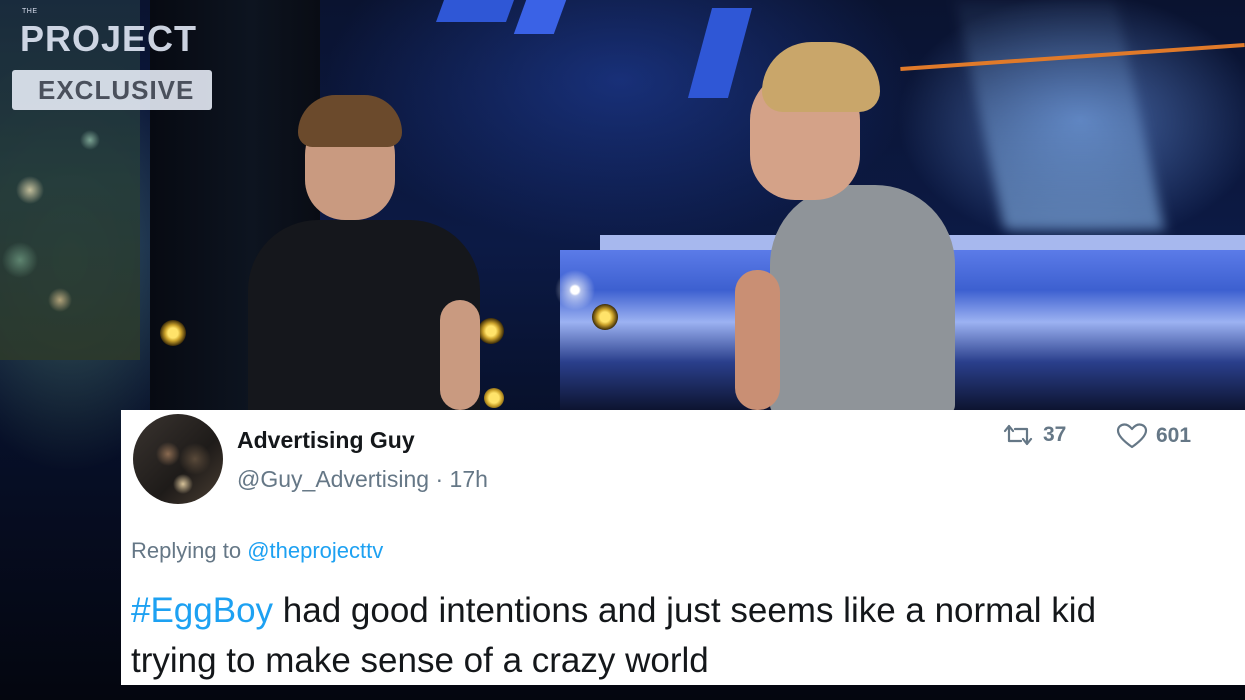  I want to click on exclusive-badge-label: EXCLUSIVE, so click(116, 90).